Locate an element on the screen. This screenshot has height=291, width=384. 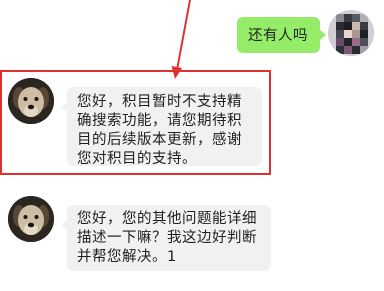
incoming-message-bubble: 您好，您的其他问题能详细描述一下嘛？我这边好判断并帮您解决。1 is located at coordinates (166, 238).